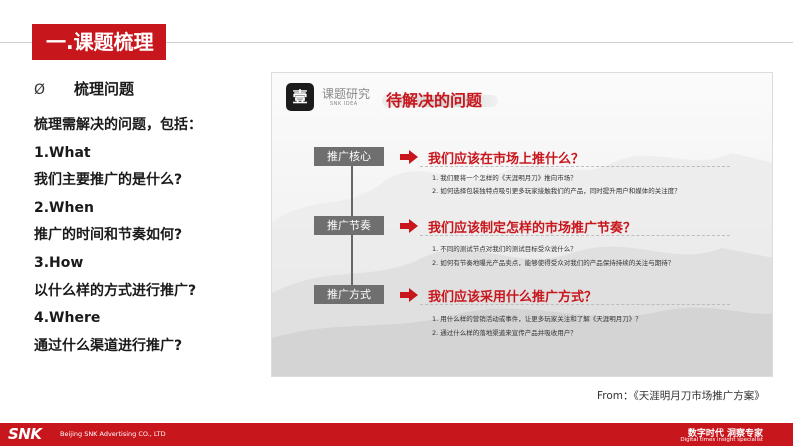 The width and height of the screenshot is (793, 446). Describe the element at coordinates (104, 89) in the screenshot. I see `section-subhead: 梳理问题` at that location.